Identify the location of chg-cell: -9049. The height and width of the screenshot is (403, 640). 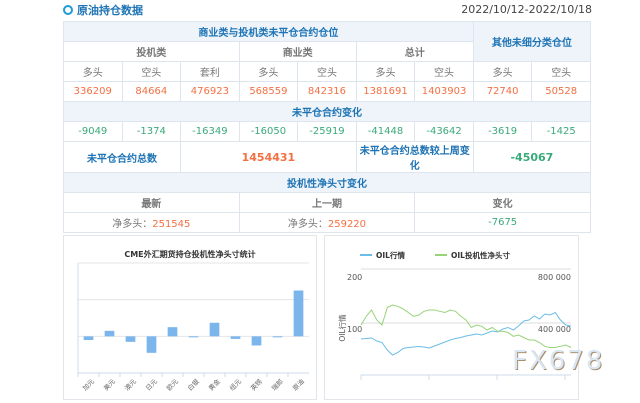
(93, 131).